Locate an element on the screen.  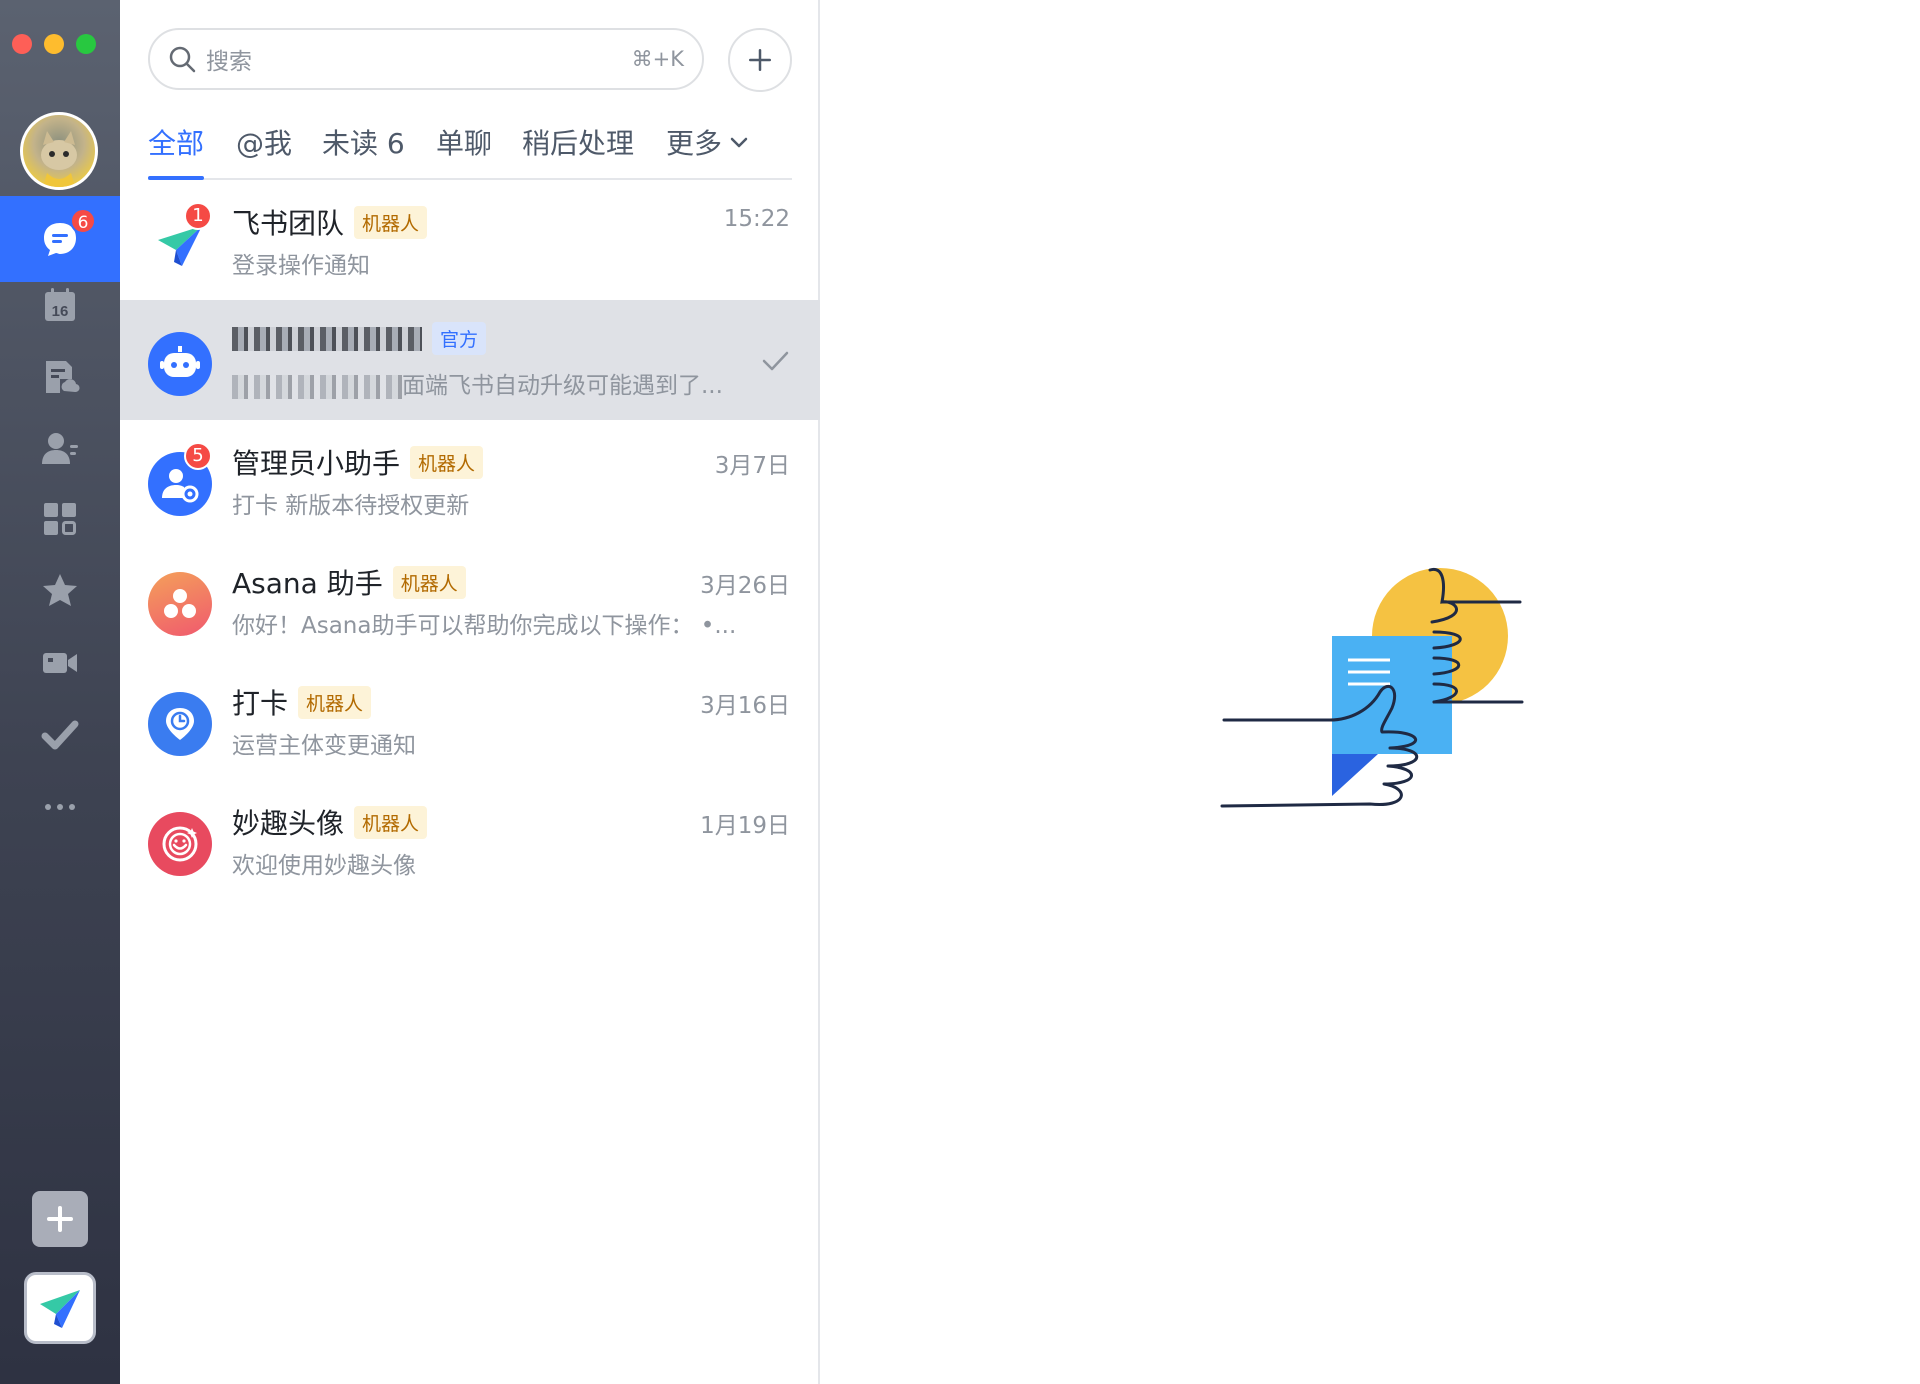
calendar-icon: 16 is located at coordinates (60, 304).